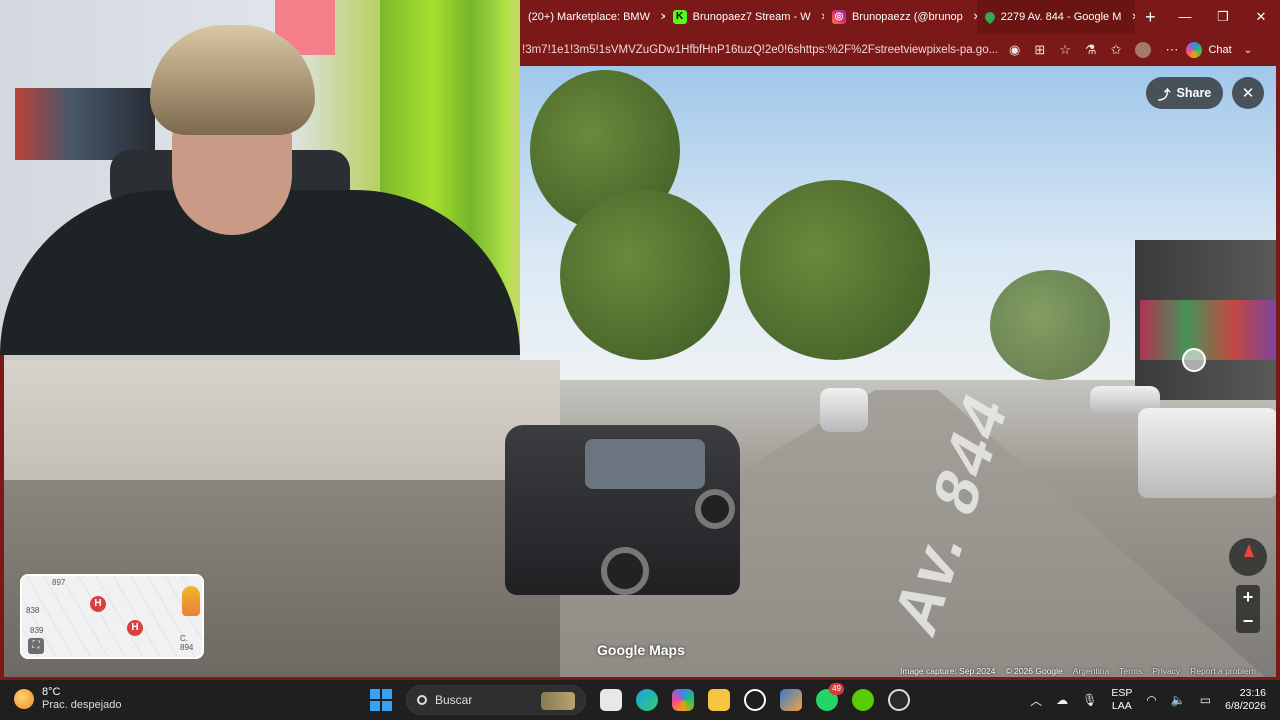 This screenshot has height=720, width=1280. I want to click on terms-link: Terms, so click(1130, 671).